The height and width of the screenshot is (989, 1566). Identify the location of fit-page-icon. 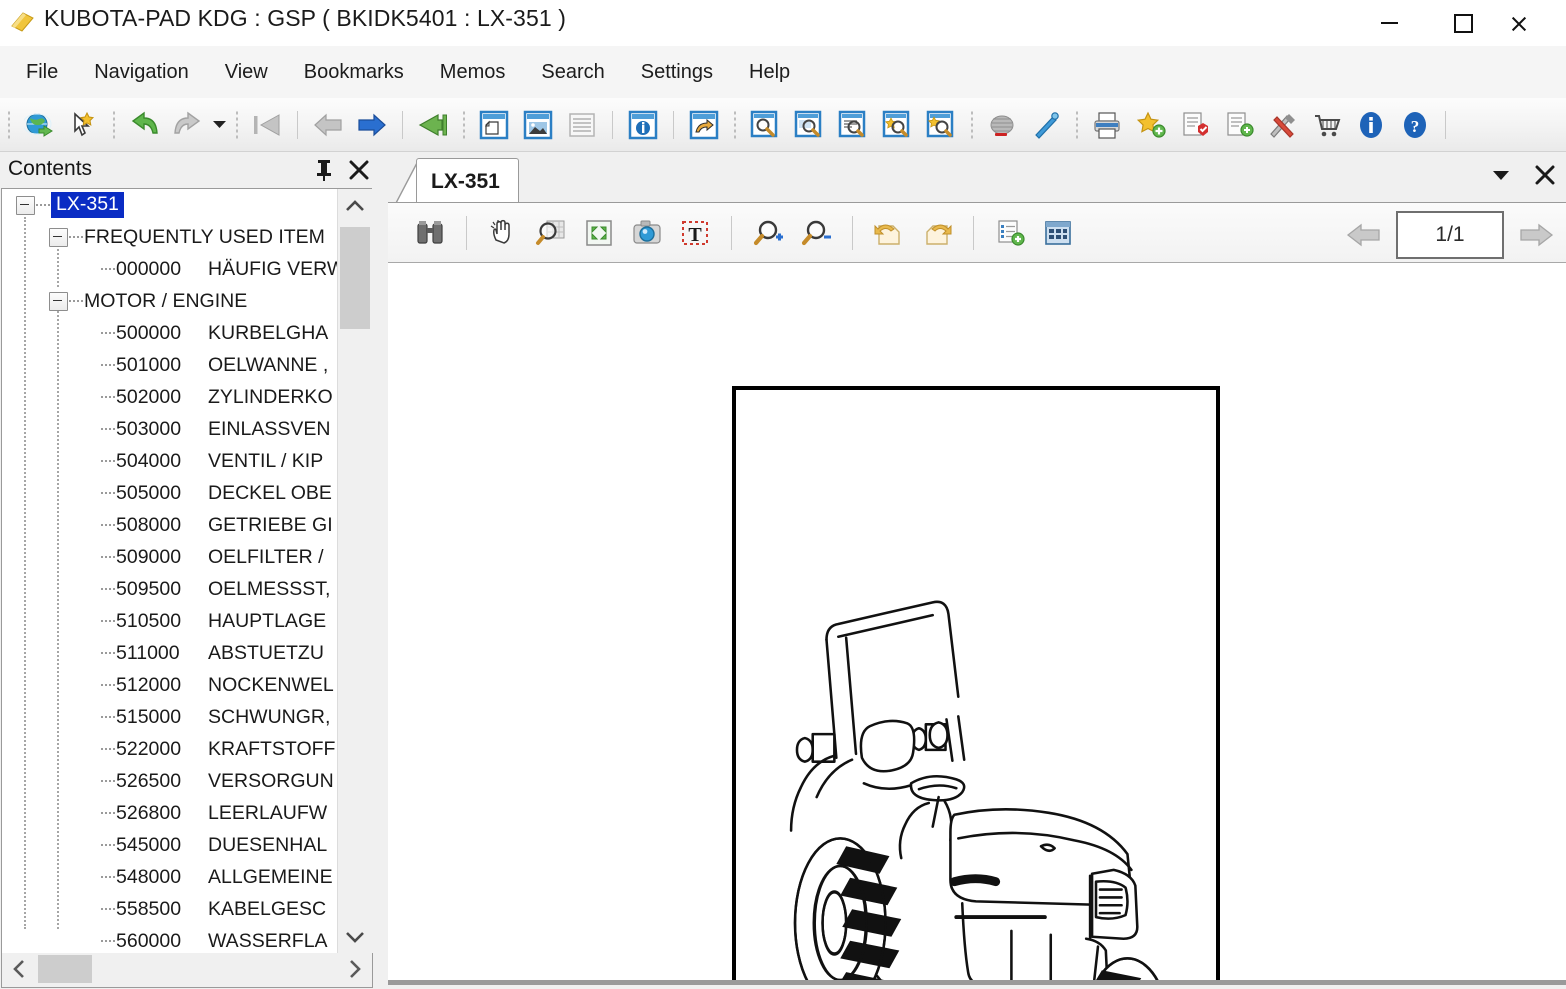
(599, 233).